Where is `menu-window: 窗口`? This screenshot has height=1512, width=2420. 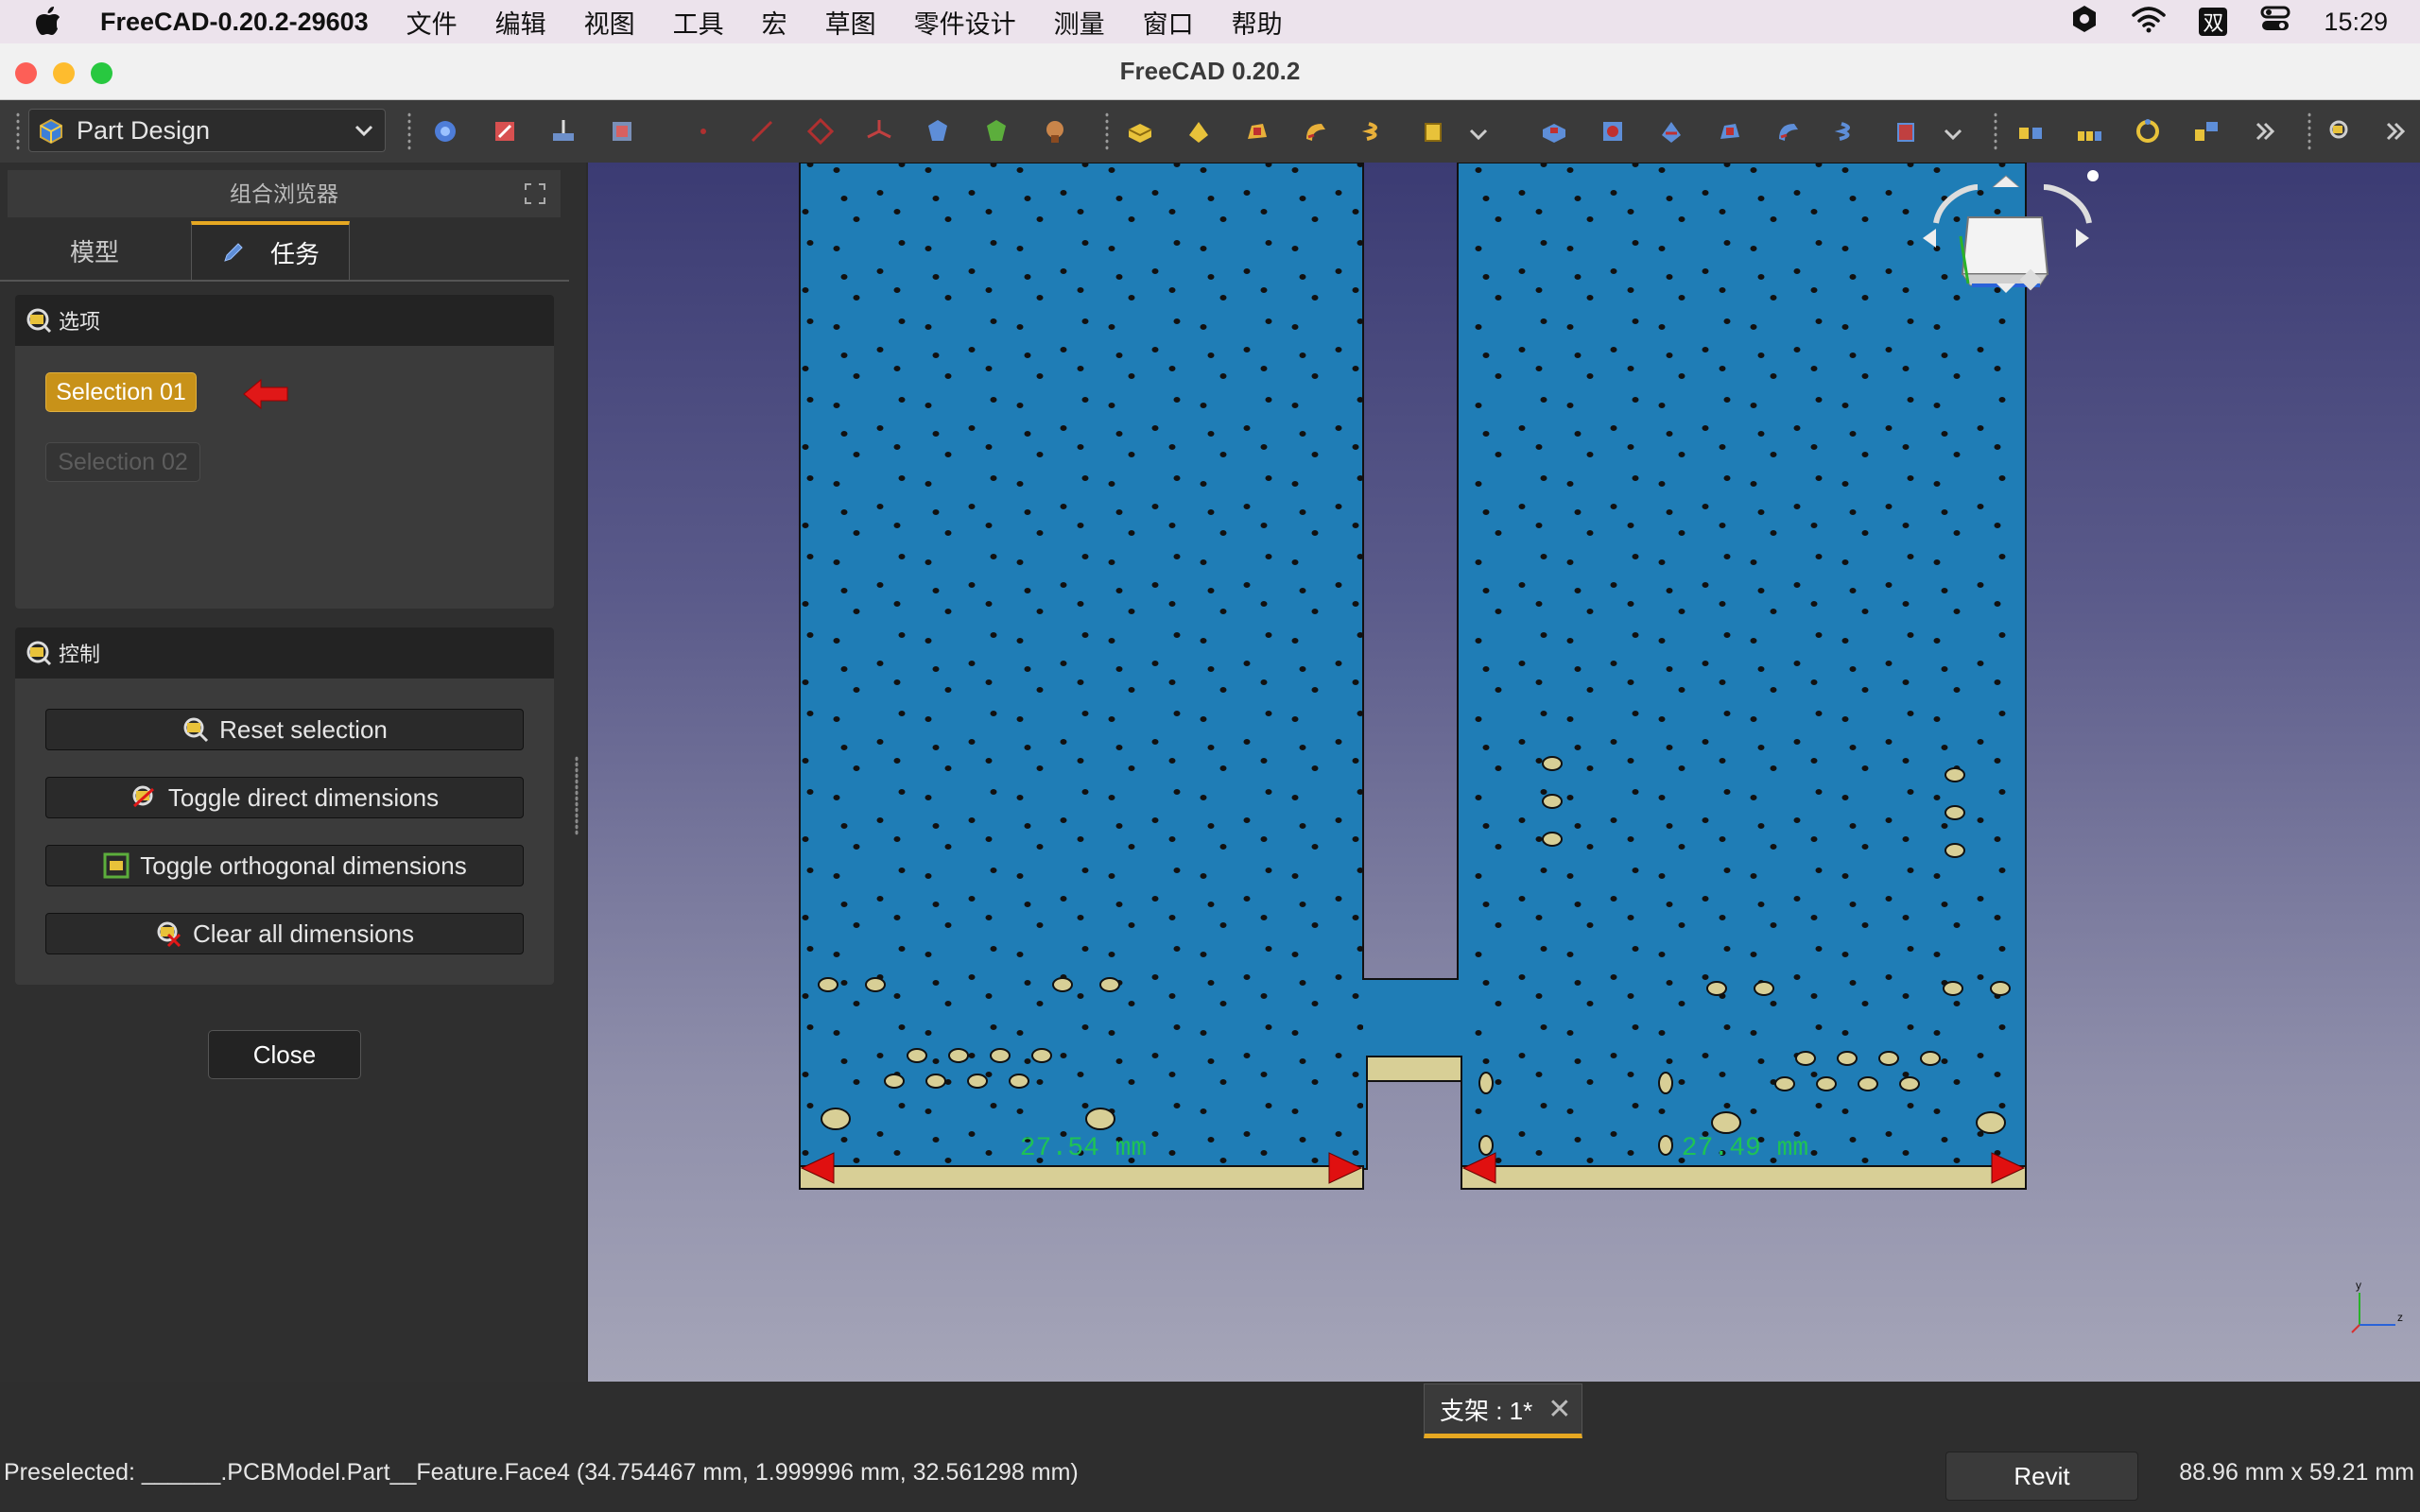
menu-window: 窗口 is located at coordinates (1168, 22).